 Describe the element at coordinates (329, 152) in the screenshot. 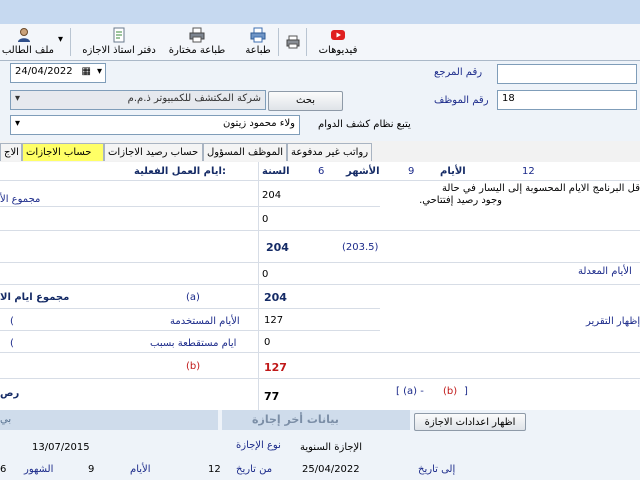

I see `tab-unpaid-salaries: رواتب غير مدفوعة` at that location.